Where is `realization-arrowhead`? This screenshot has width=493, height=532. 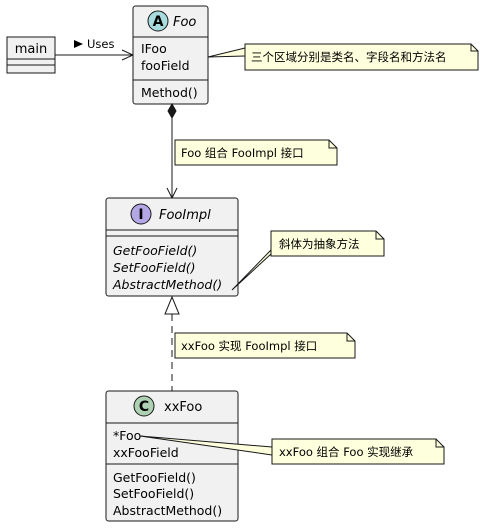
realization-arrowhead is located at coordinates (172, 305).